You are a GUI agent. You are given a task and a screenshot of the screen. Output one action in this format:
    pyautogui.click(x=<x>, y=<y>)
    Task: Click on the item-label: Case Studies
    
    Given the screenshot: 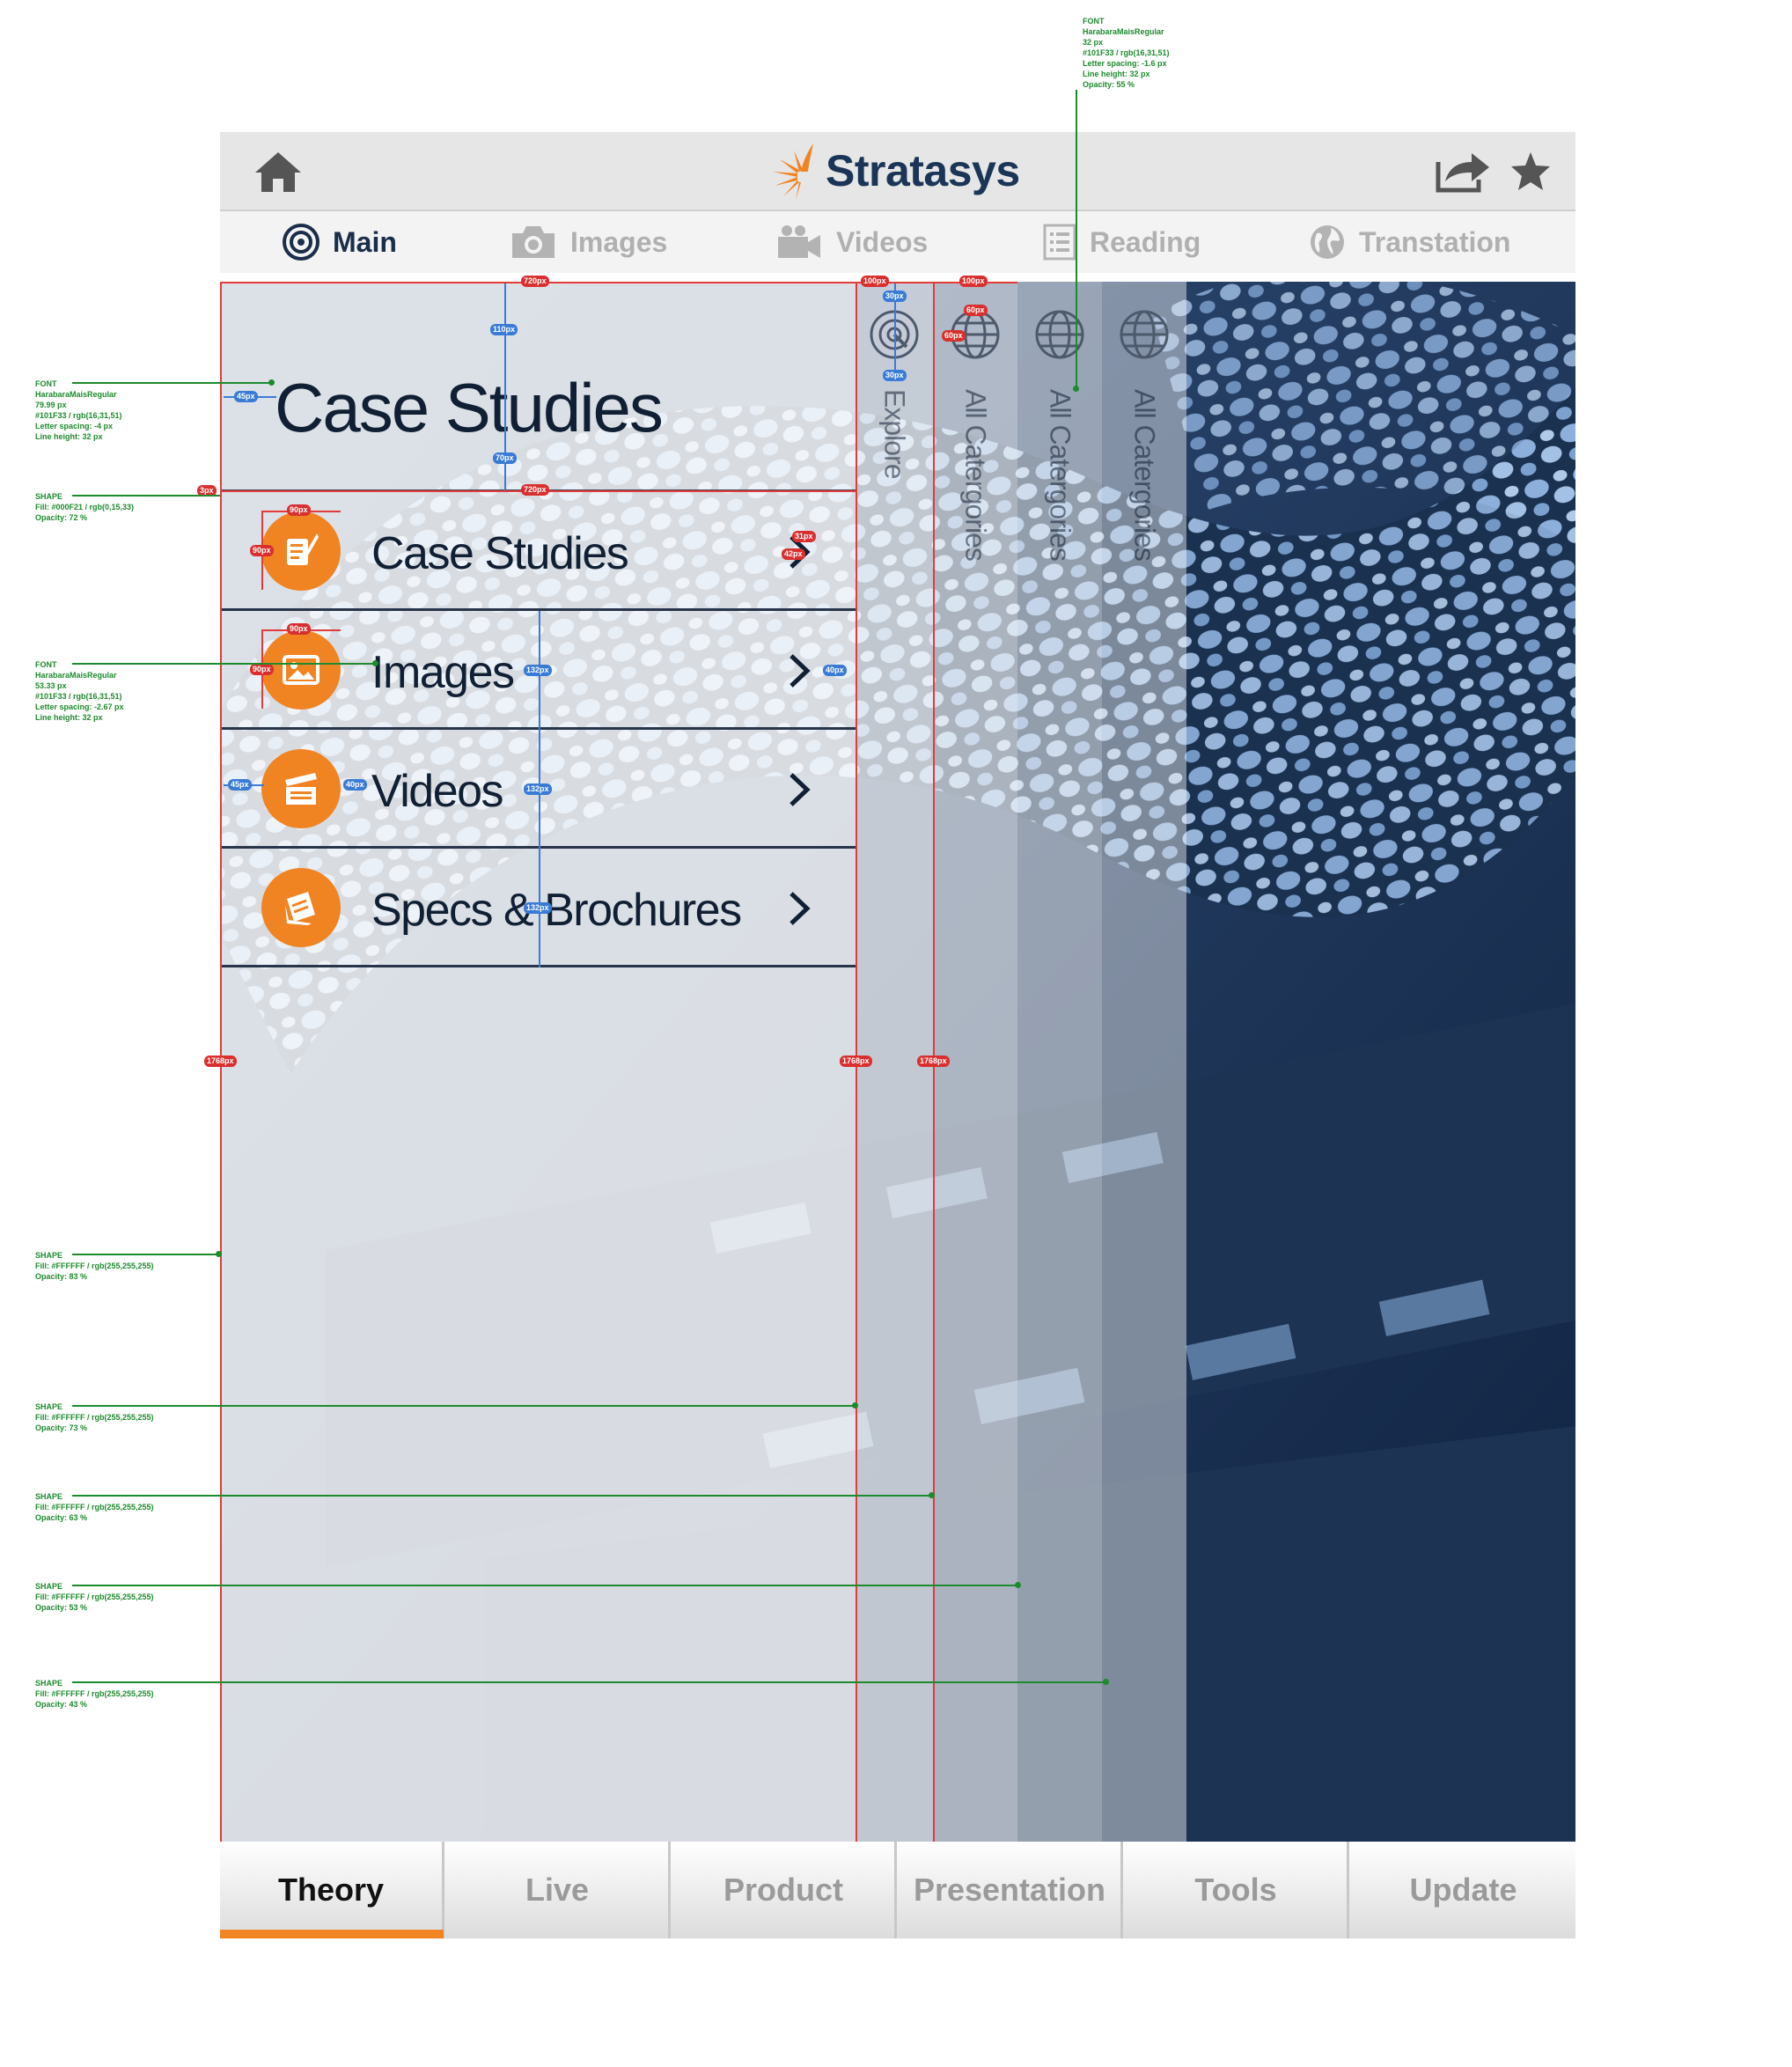 What is the action you would take?
    pyautogui.click(x=500, y=553)
    